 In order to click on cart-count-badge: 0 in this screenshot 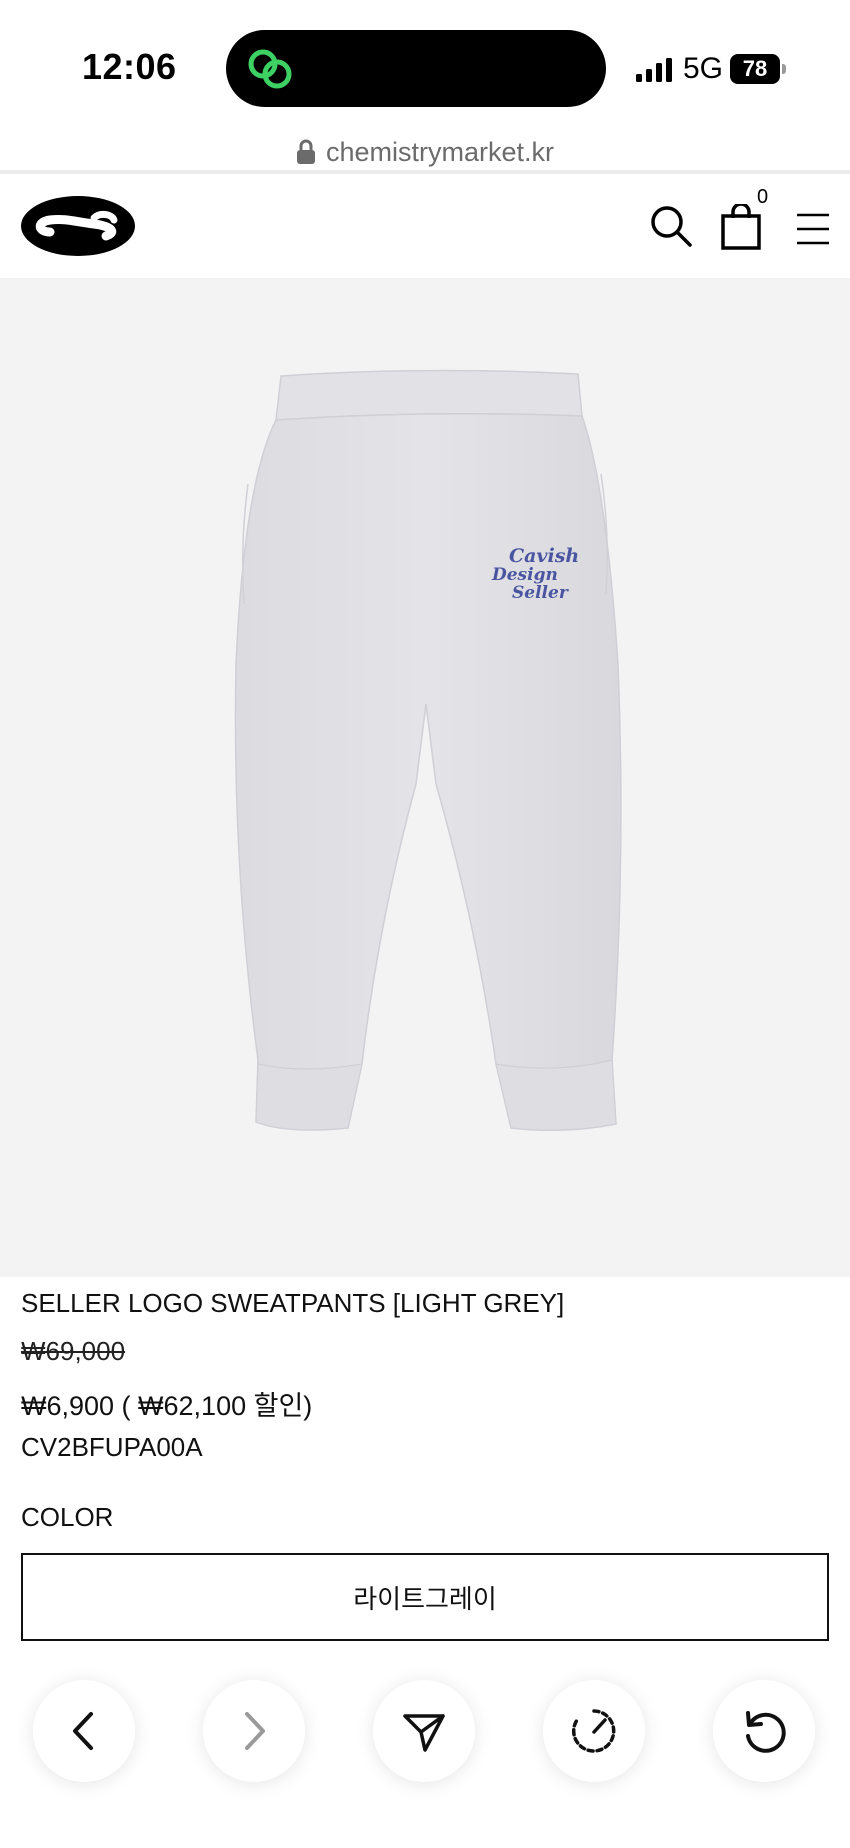, I will do `click(763, 197)`.